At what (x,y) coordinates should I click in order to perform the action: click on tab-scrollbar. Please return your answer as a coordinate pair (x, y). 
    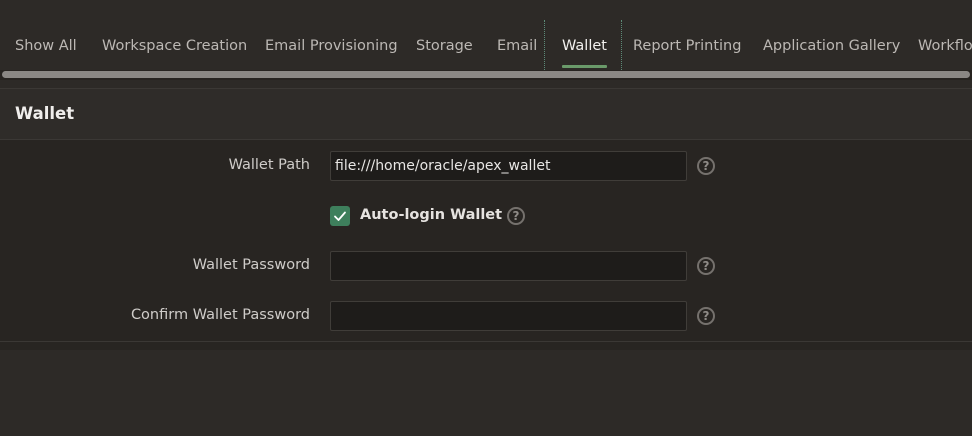
    Looking at the image, I should click on (486, 75).